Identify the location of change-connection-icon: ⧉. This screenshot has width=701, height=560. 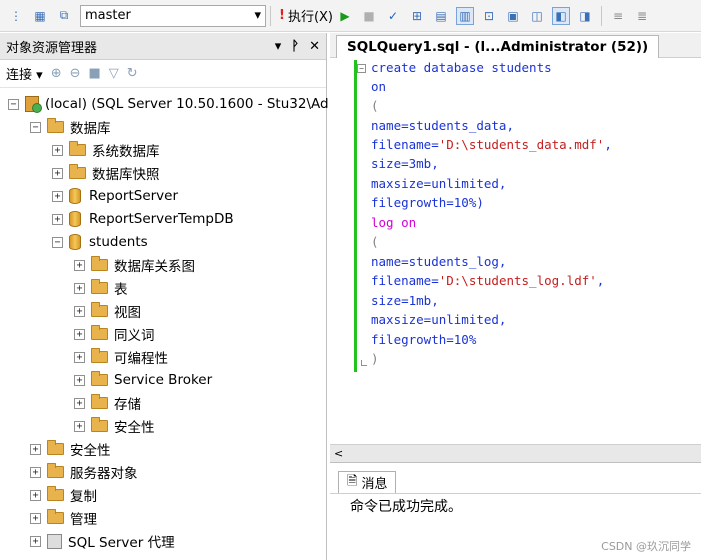
(64, 16).